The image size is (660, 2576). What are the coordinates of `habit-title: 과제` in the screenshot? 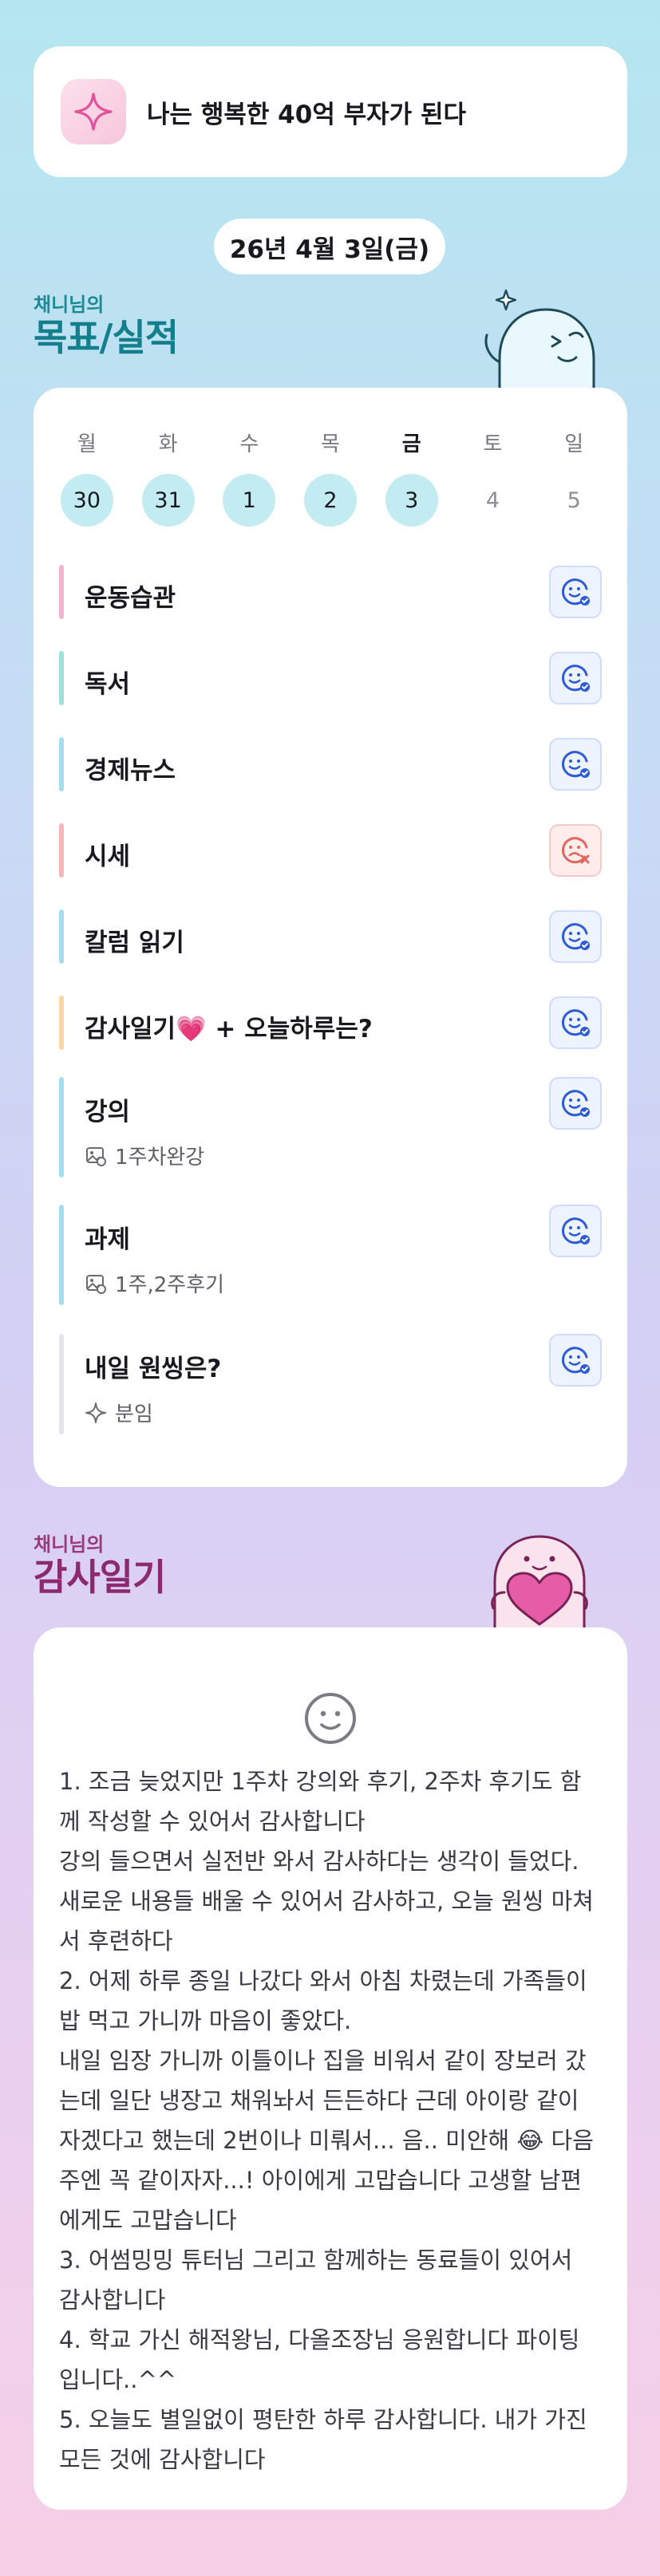 It's located at (108, 1240).